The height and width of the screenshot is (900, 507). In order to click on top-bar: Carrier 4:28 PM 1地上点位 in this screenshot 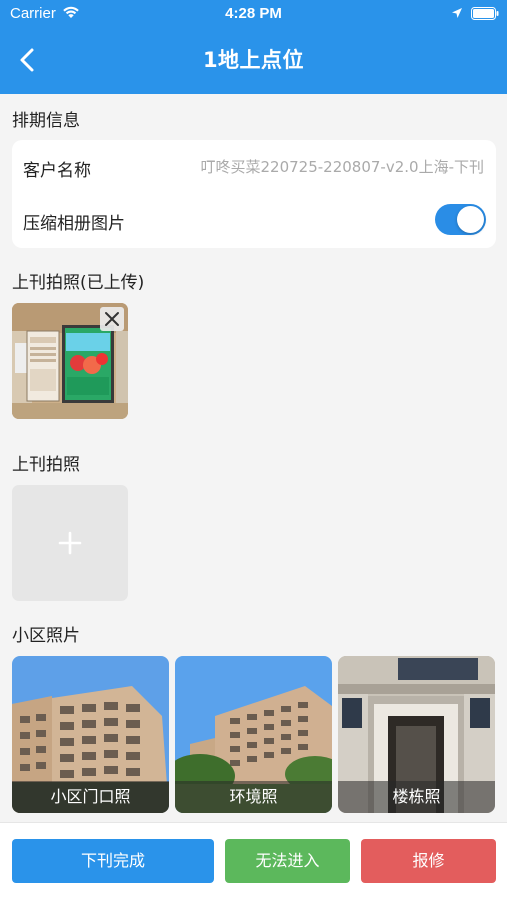, I will do `click(253, 47)`.